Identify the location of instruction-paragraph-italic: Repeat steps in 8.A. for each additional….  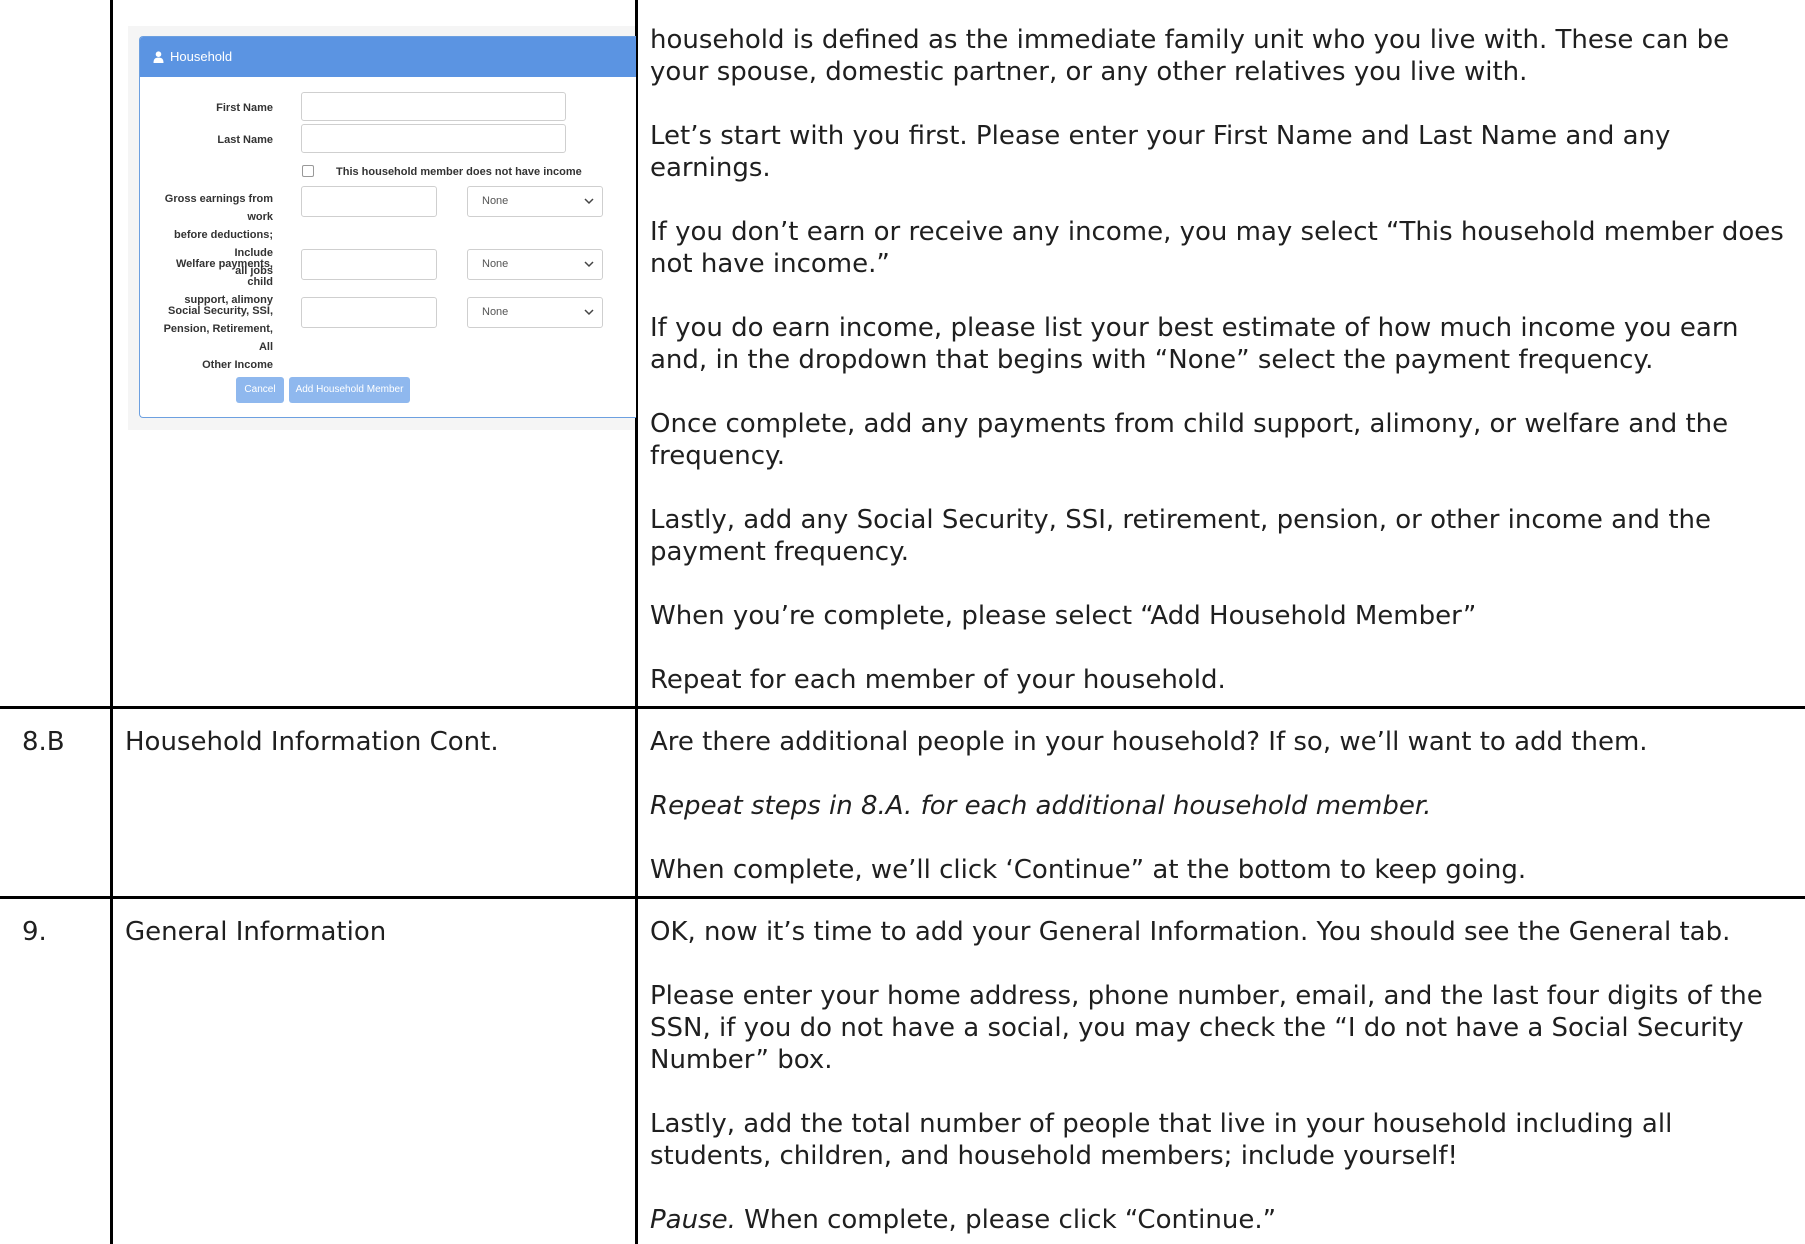
(1220, 806).